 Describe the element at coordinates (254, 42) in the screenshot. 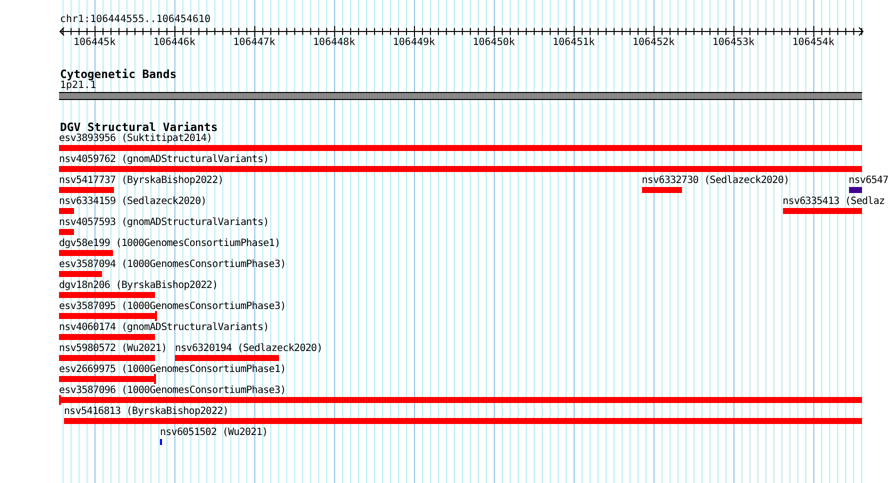

I see `tick-label: 106447k` at that location.